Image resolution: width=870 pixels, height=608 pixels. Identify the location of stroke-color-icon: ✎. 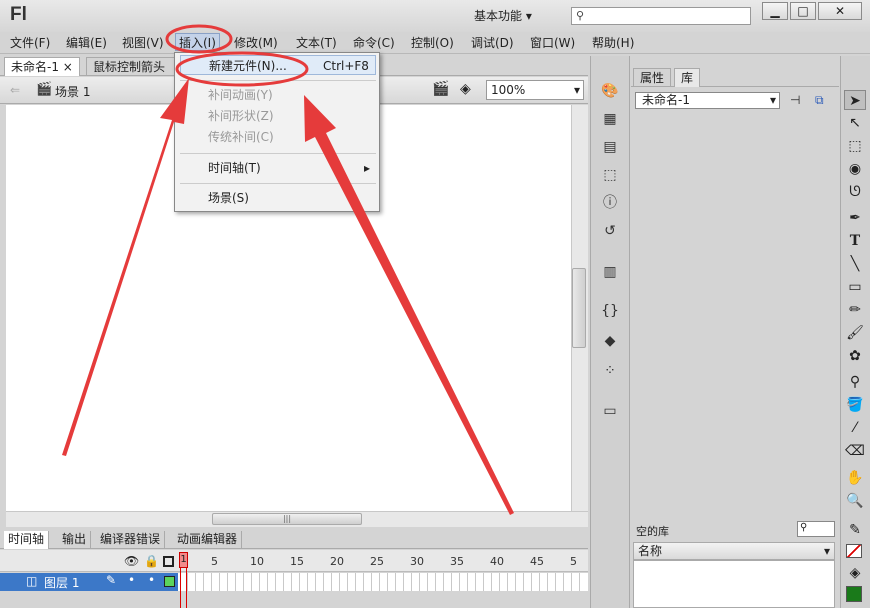
(855, 530).